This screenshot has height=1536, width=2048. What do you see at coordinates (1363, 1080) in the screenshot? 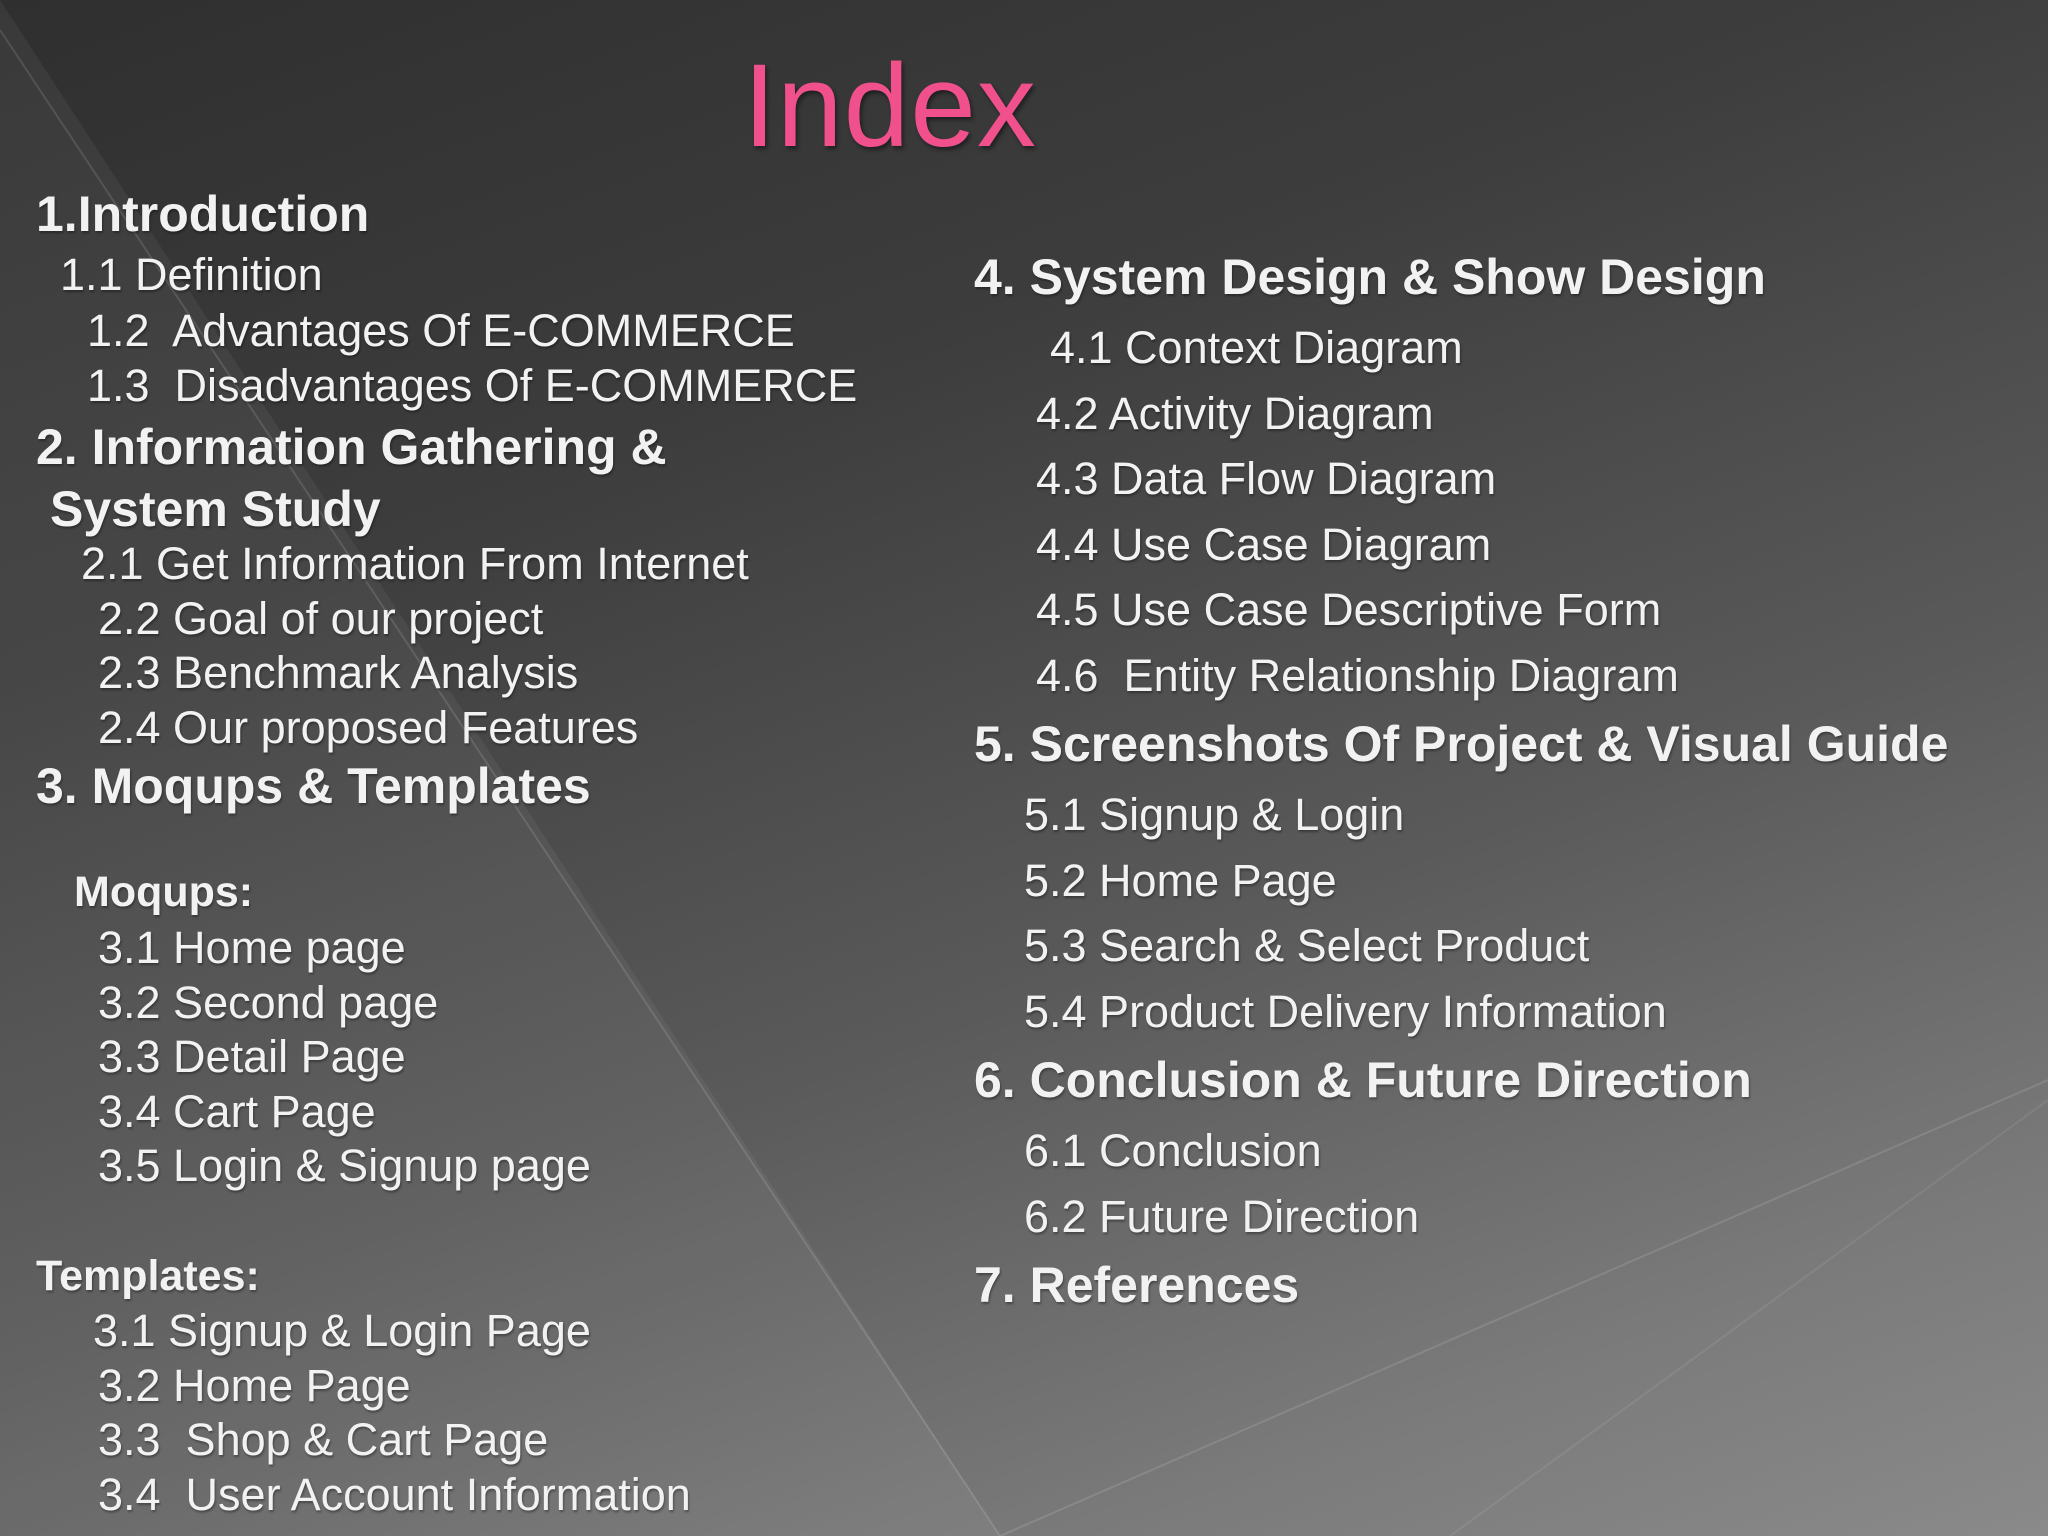
I see `section-conclusion: 6. Conclusion & Future Direction` at bounding box center [1363, 1080].